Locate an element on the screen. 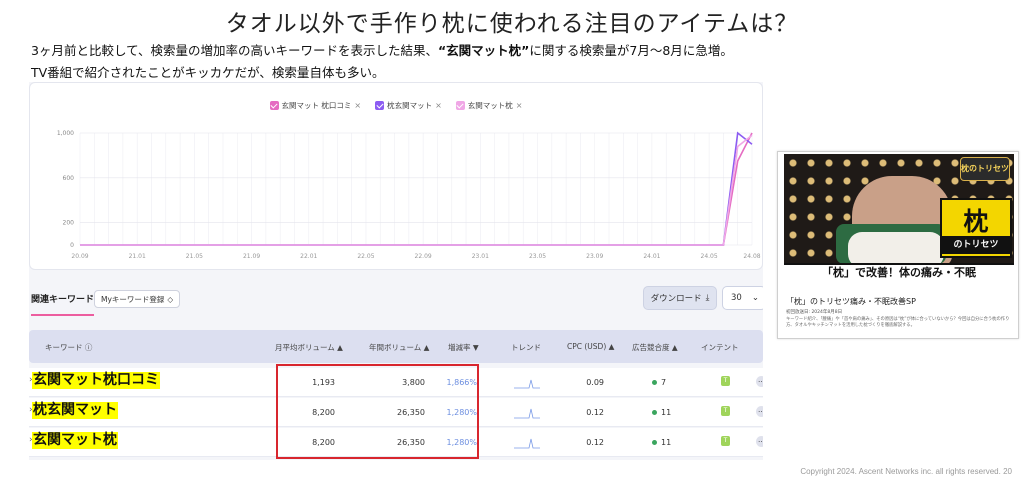 The height and width of the screenshot is (481, 1024). header-intent: インテント is located at coordinates (720, 347).